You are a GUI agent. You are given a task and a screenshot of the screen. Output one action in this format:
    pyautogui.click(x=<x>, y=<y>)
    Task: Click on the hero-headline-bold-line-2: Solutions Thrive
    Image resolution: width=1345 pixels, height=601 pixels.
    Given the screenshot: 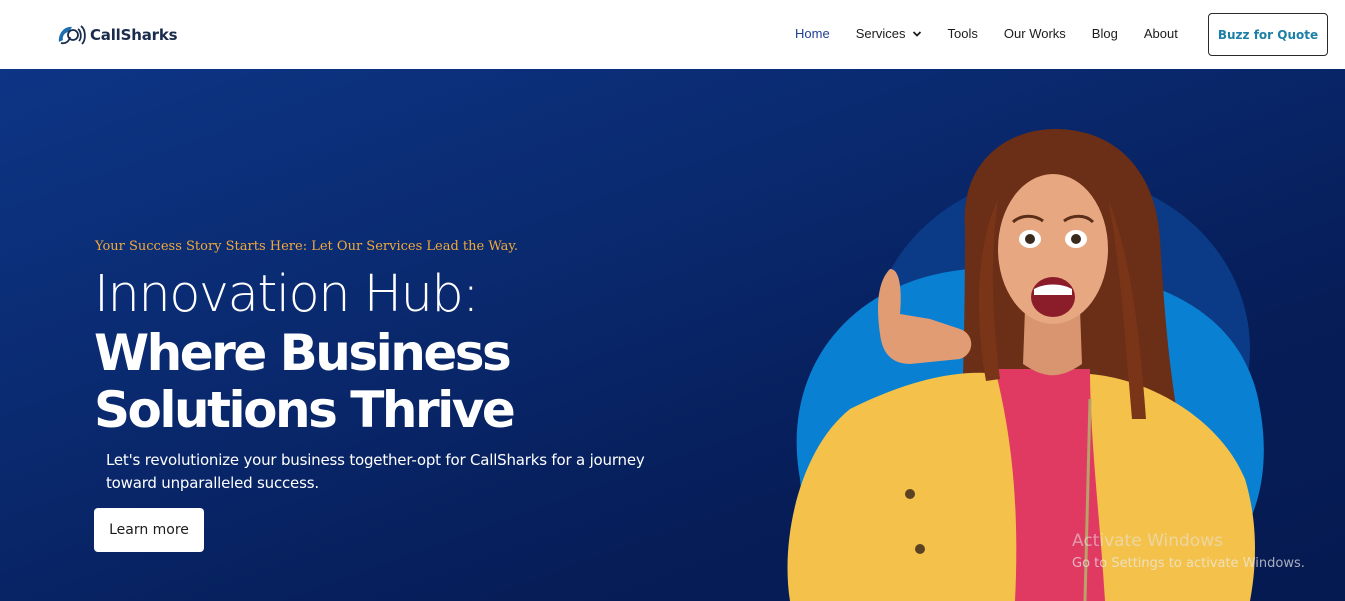 What is the action you would take?
    pyautogui.click(x=305, y=410)
    